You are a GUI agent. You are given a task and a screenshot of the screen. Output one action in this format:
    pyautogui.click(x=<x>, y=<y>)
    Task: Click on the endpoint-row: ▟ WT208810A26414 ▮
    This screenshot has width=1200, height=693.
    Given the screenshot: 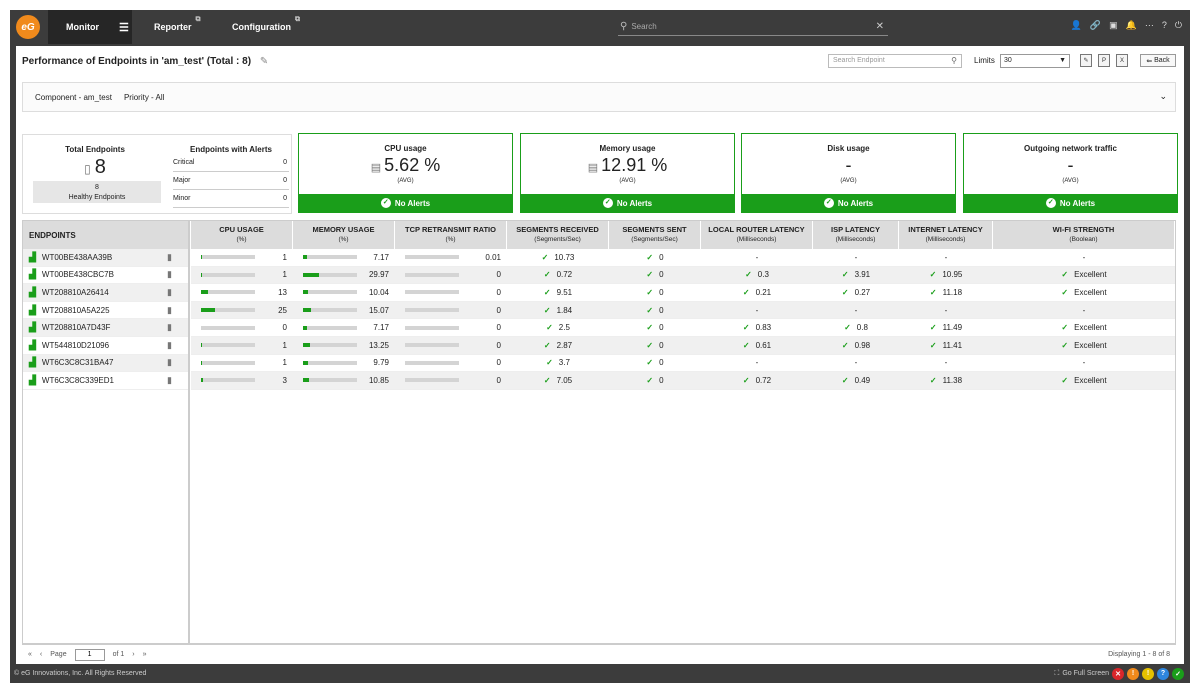 What is the action you would take?
    pyautogui.click(x=105, y=293)
    